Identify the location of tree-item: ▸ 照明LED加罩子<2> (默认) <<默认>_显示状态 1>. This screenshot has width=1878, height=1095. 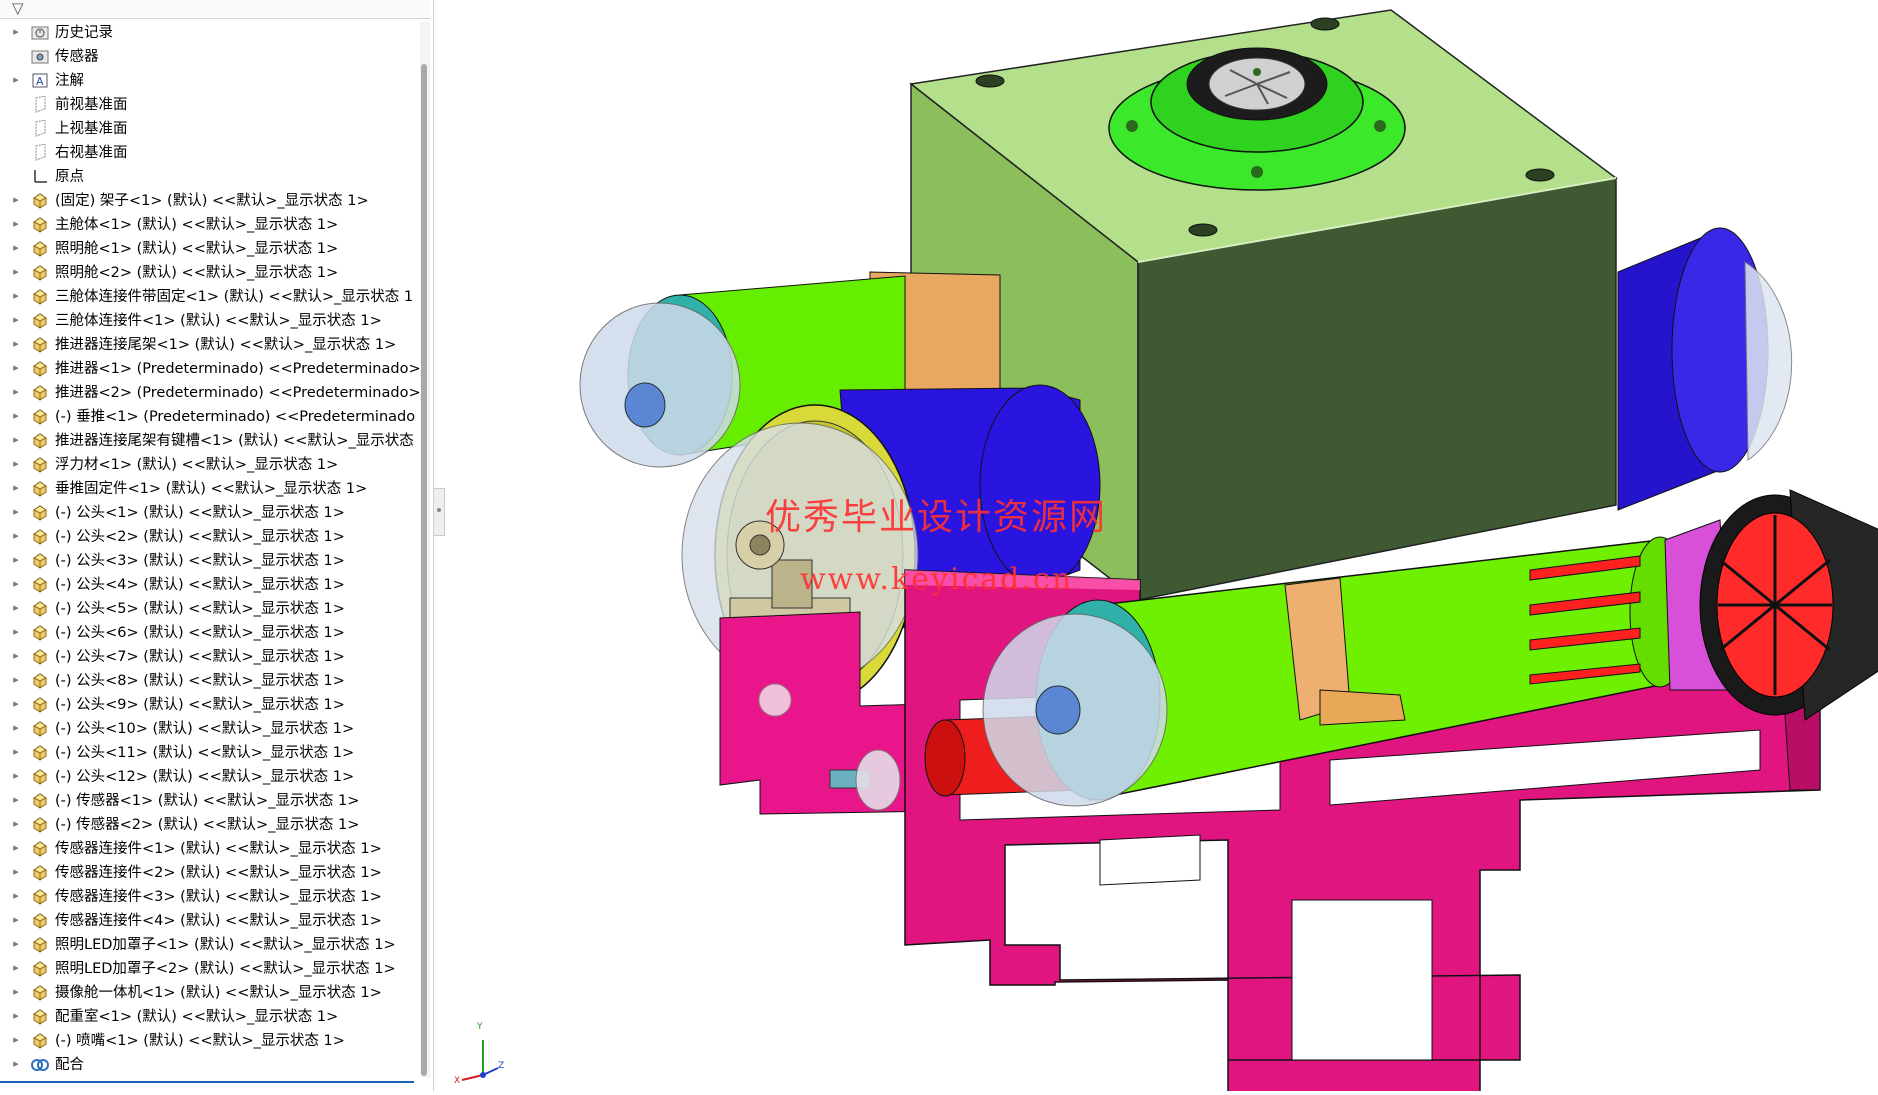
(210, 969).